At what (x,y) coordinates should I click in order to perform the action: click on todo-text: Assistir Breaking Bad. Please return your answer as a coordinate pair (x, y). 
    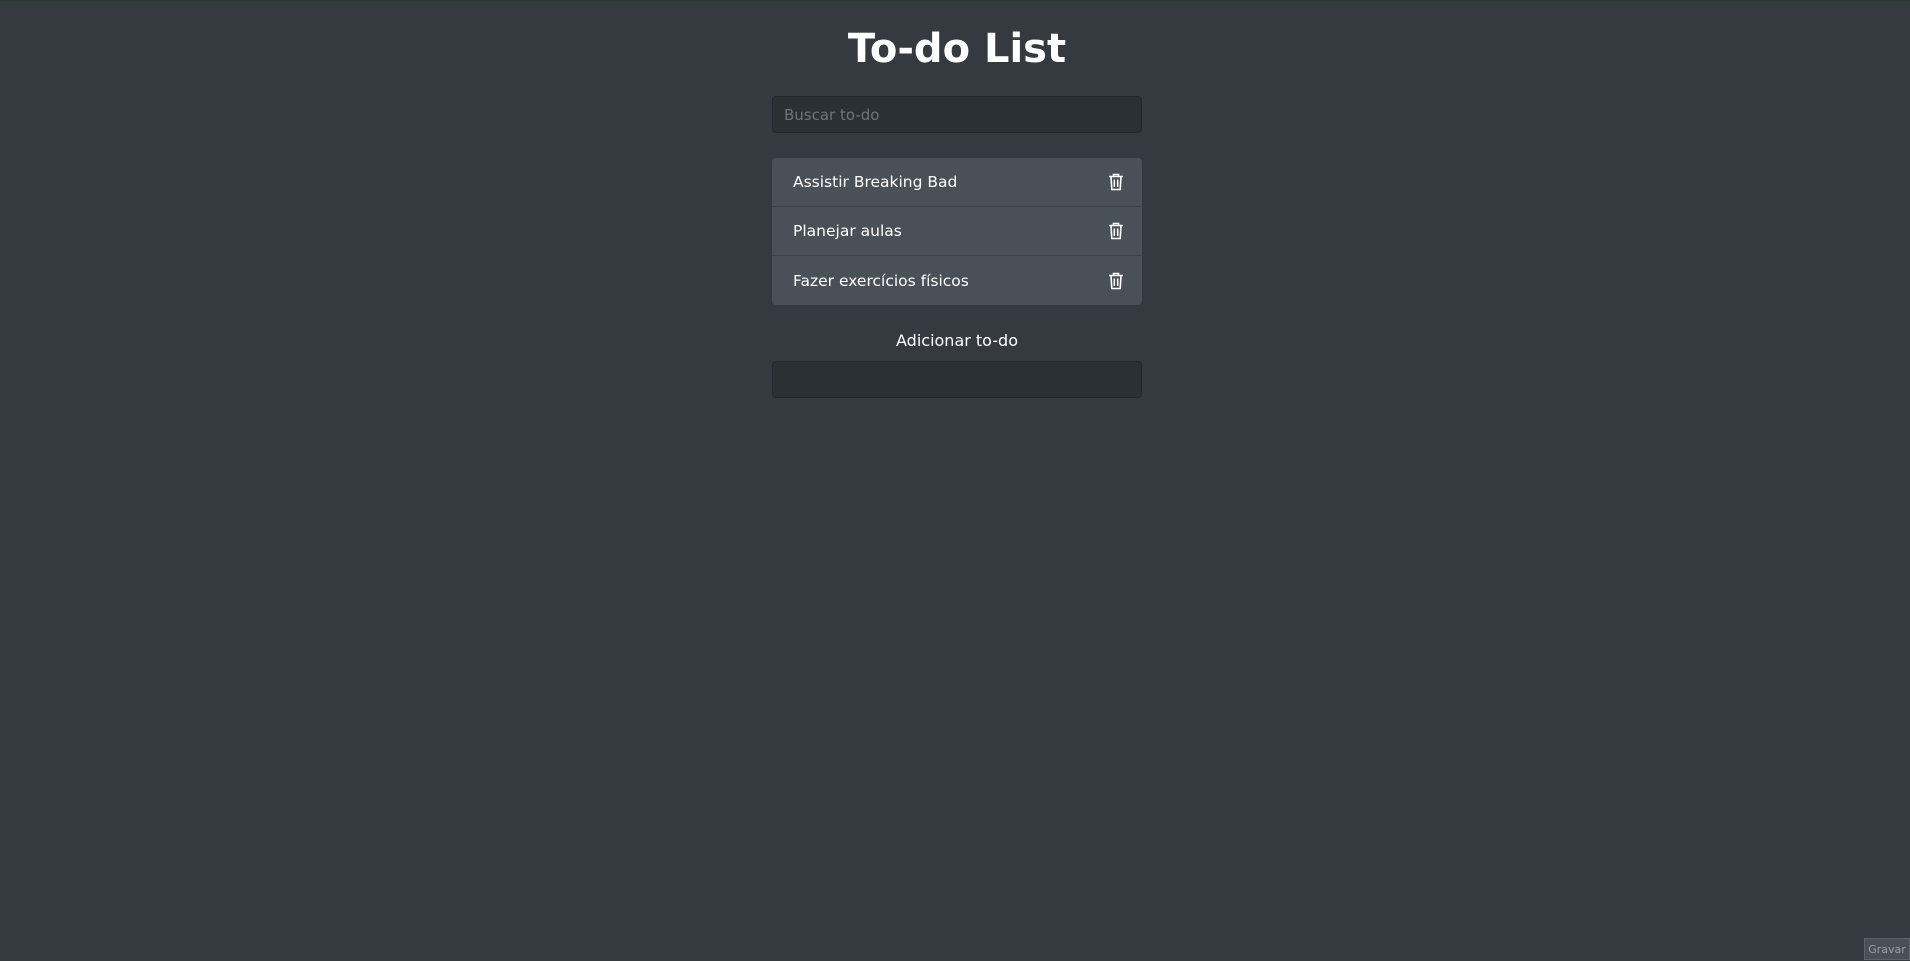
    Looking at the image, I should click on (875, 182).